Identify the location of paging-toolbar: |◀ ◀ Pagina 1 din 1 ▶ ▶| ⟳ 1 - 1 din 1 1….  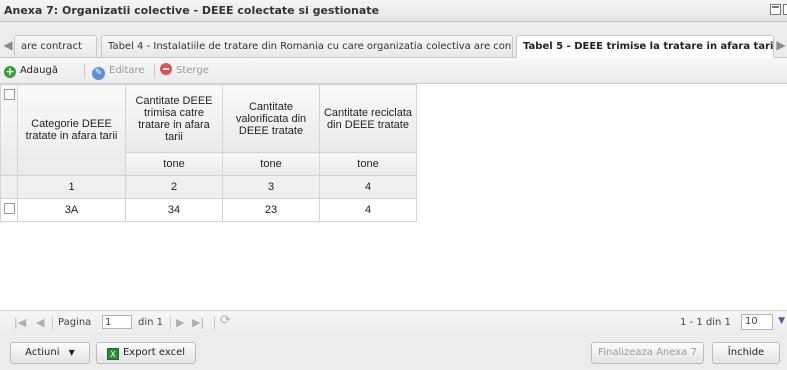
(393, 322).